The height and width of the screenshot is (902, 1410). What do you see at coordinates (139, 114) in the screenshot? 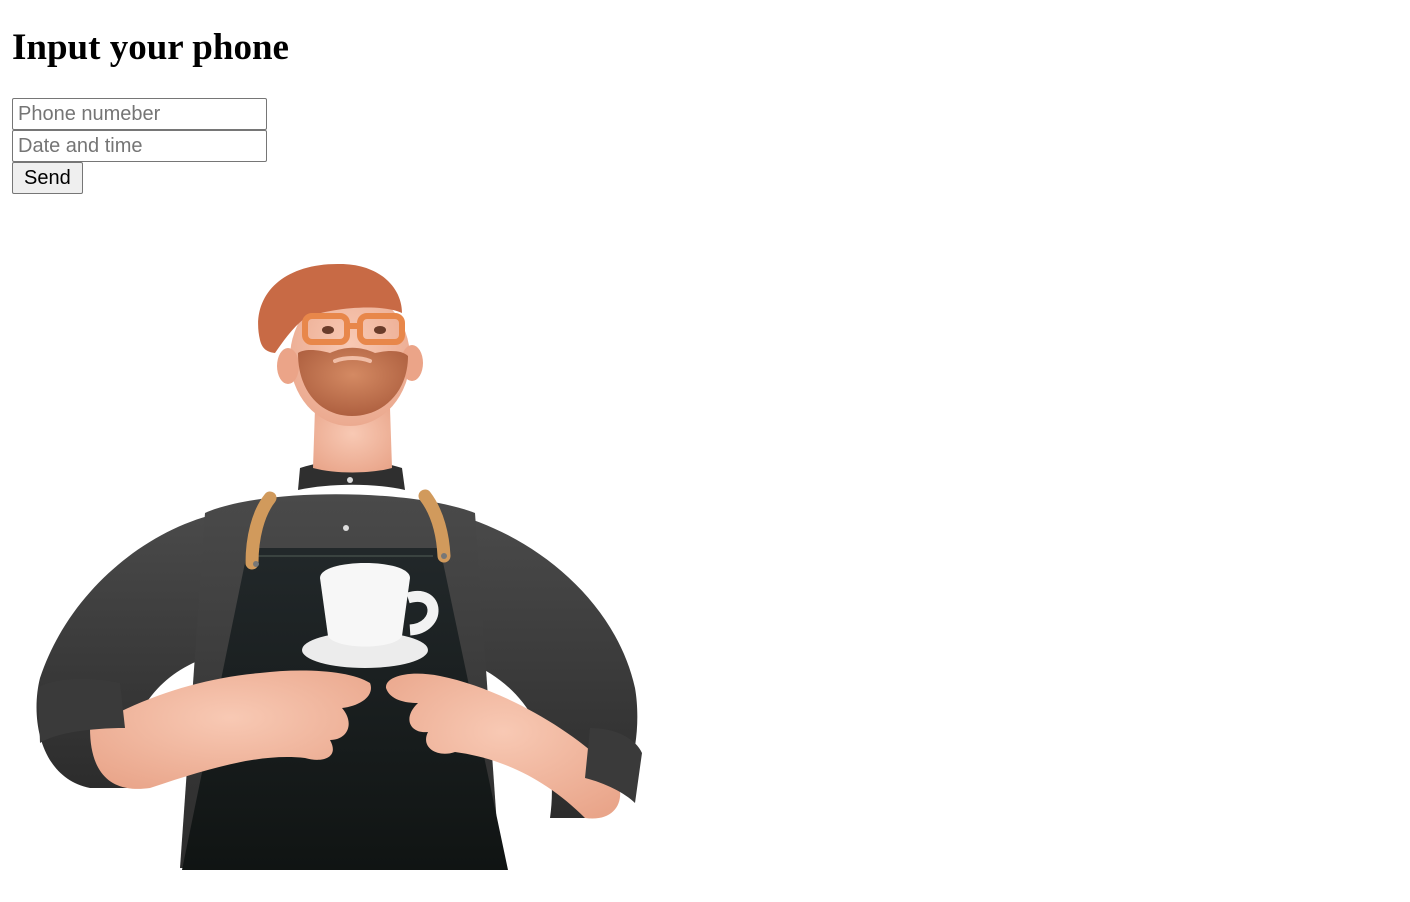
I see `phone-number-input` at bounding box center [139, 114].